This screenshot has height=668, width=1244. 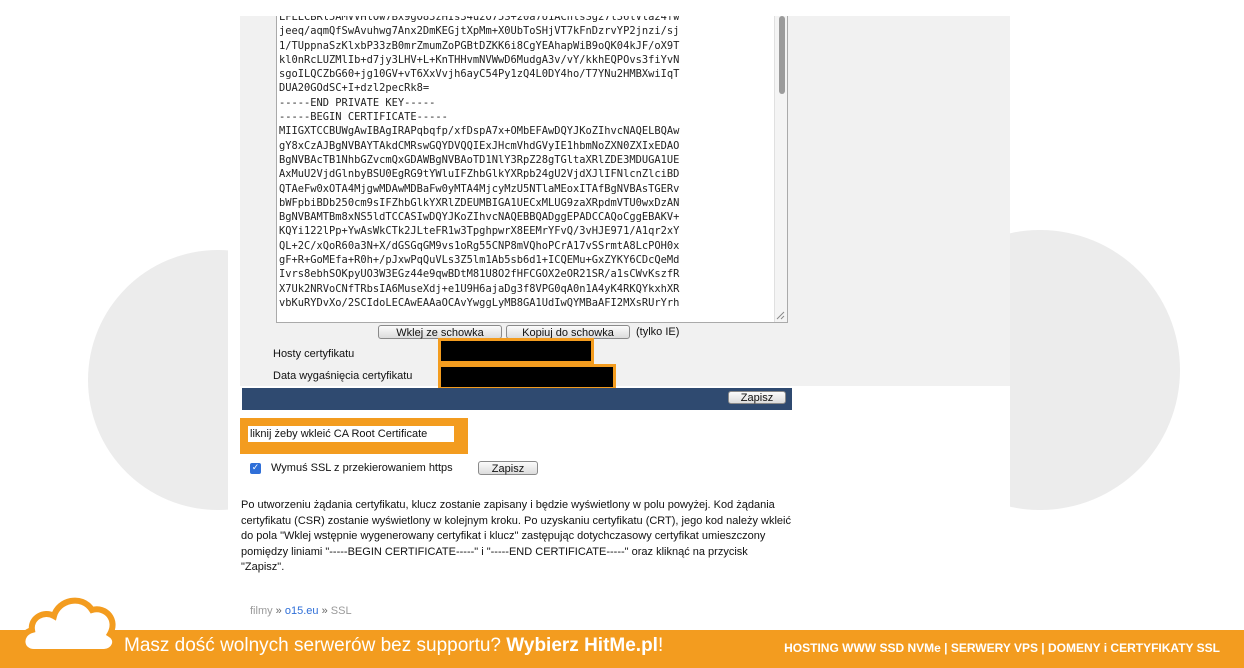 I want to click on ca-root-highlight: liknij żeby wkleić CA Root Certificate, so click(x=354, y=436).